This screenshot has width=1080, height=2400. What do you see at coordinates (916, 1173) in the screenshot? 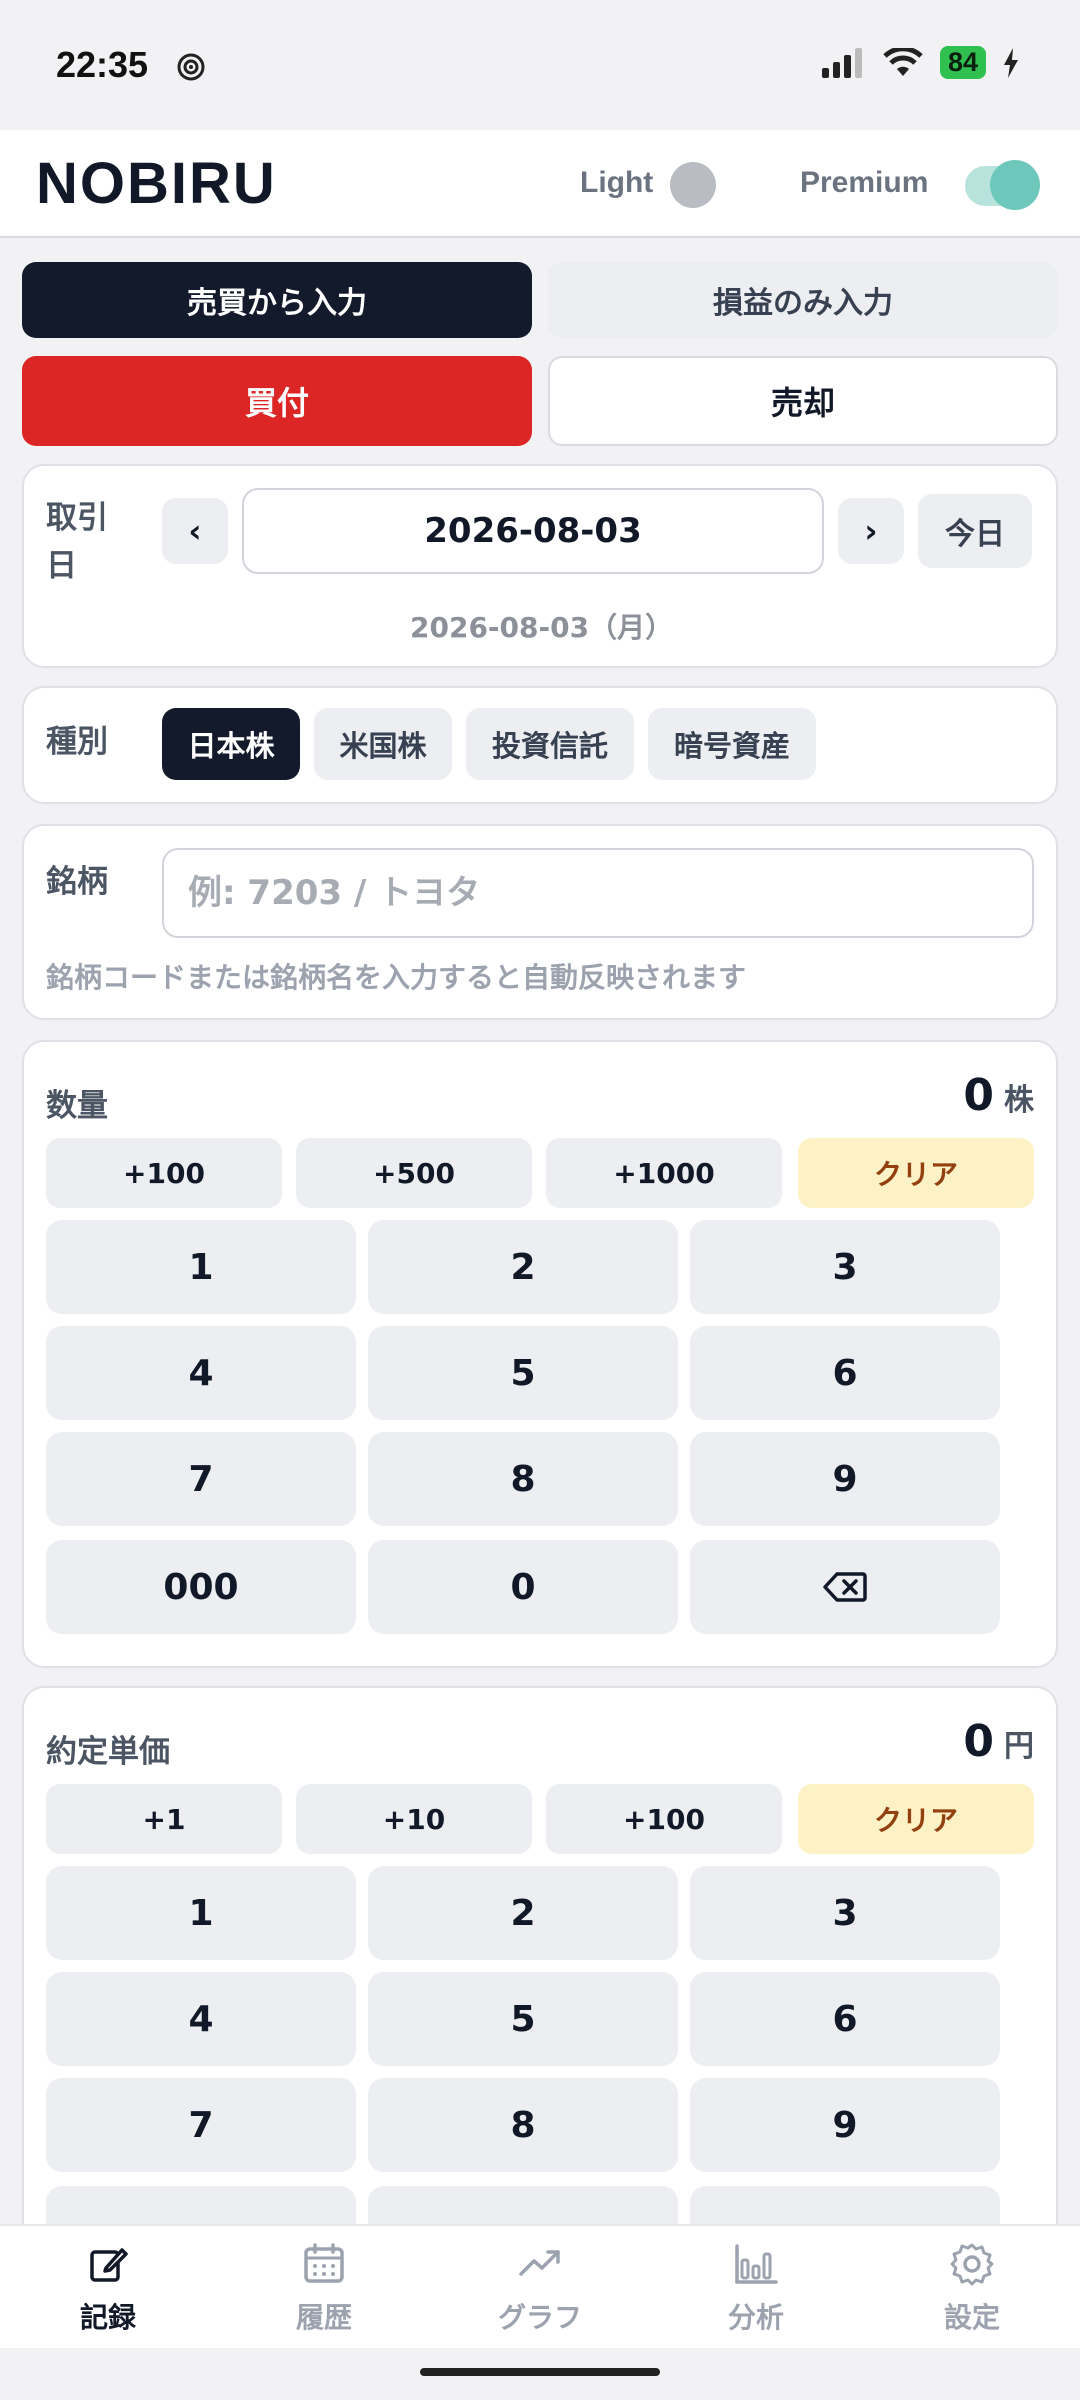
I see `quantity-clear-button: クリア` at bounding box center [916, 1173].